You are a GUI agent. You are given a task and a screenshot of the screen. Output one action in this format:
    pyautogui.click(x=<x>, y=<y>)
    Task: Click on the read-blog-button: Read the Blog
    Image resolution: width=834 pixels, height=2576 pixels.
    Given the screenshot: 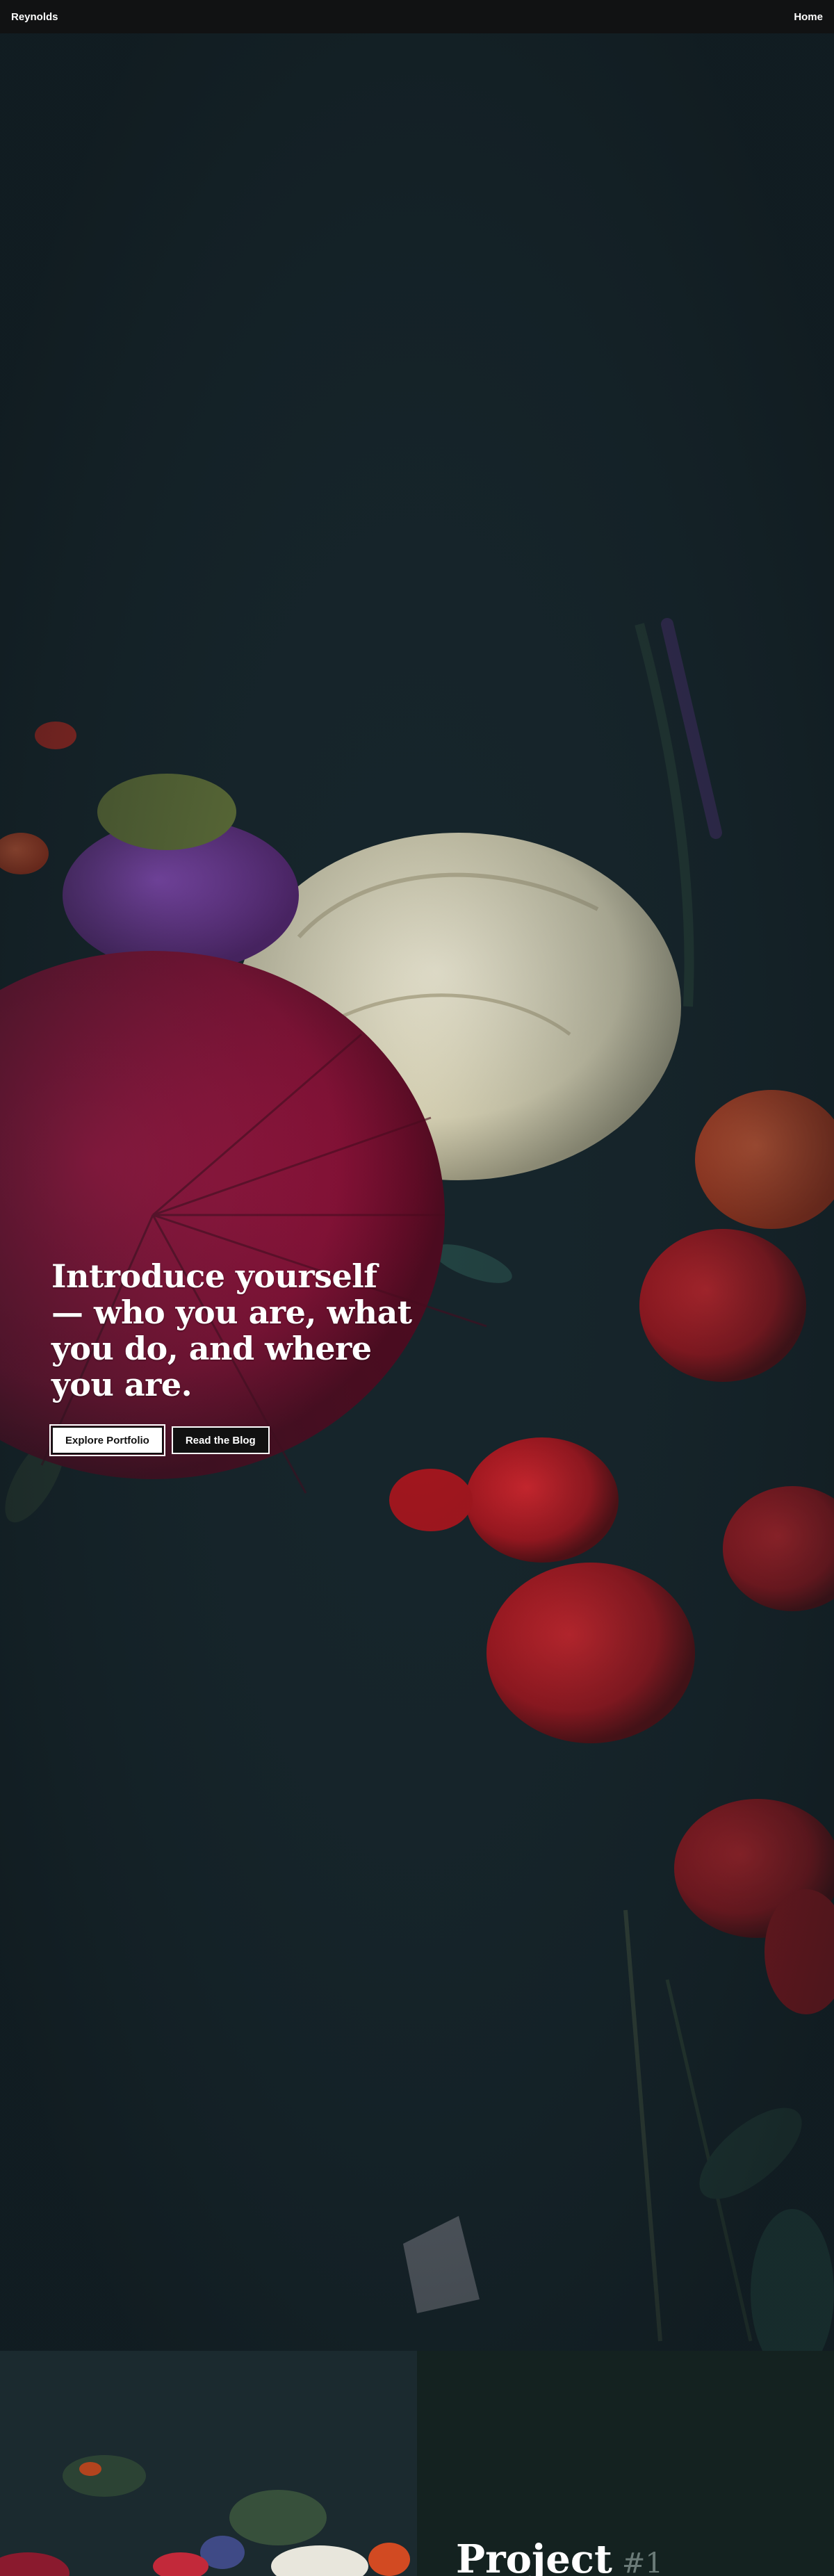 What is the action you would take?
    pyautogui.click(x=220, y=1440)
    